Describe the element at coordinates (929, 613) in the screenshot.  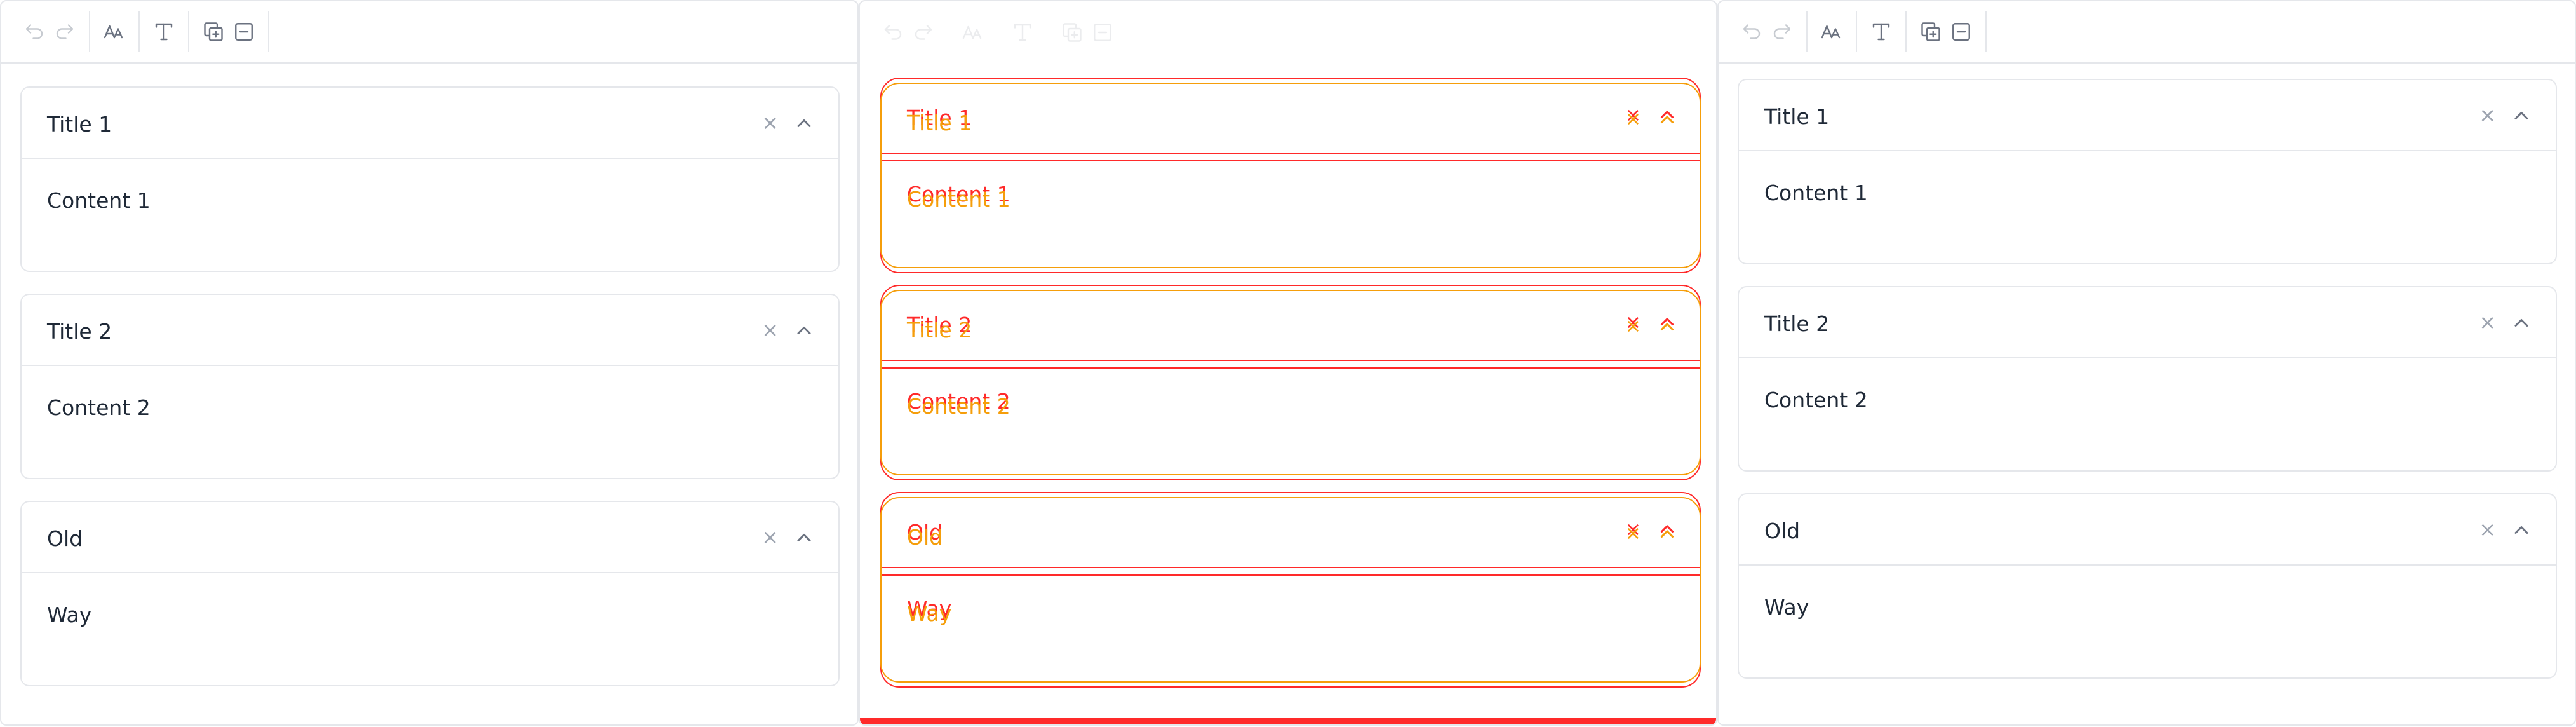
I see `accordion-content-shadow: Way` at that location.